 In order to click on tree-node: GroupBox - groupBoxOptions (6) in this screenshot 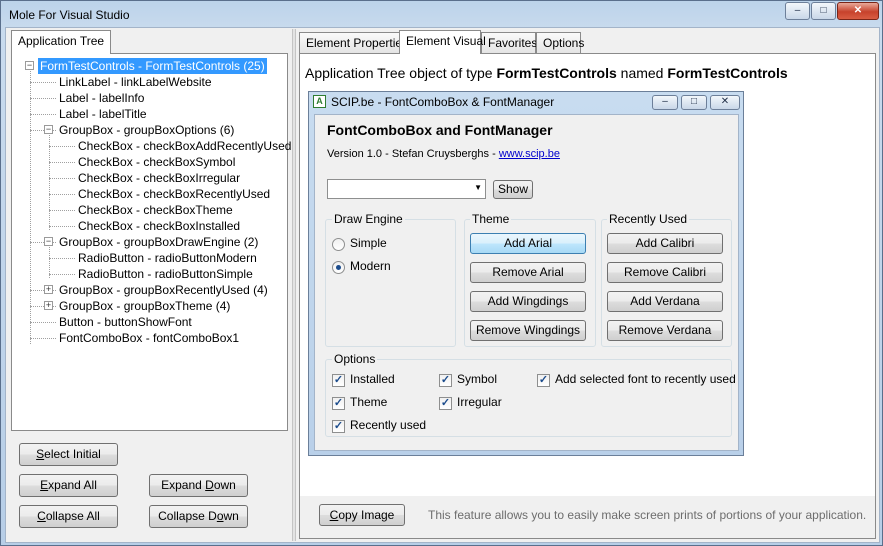, I will do `click(146, 130)`.